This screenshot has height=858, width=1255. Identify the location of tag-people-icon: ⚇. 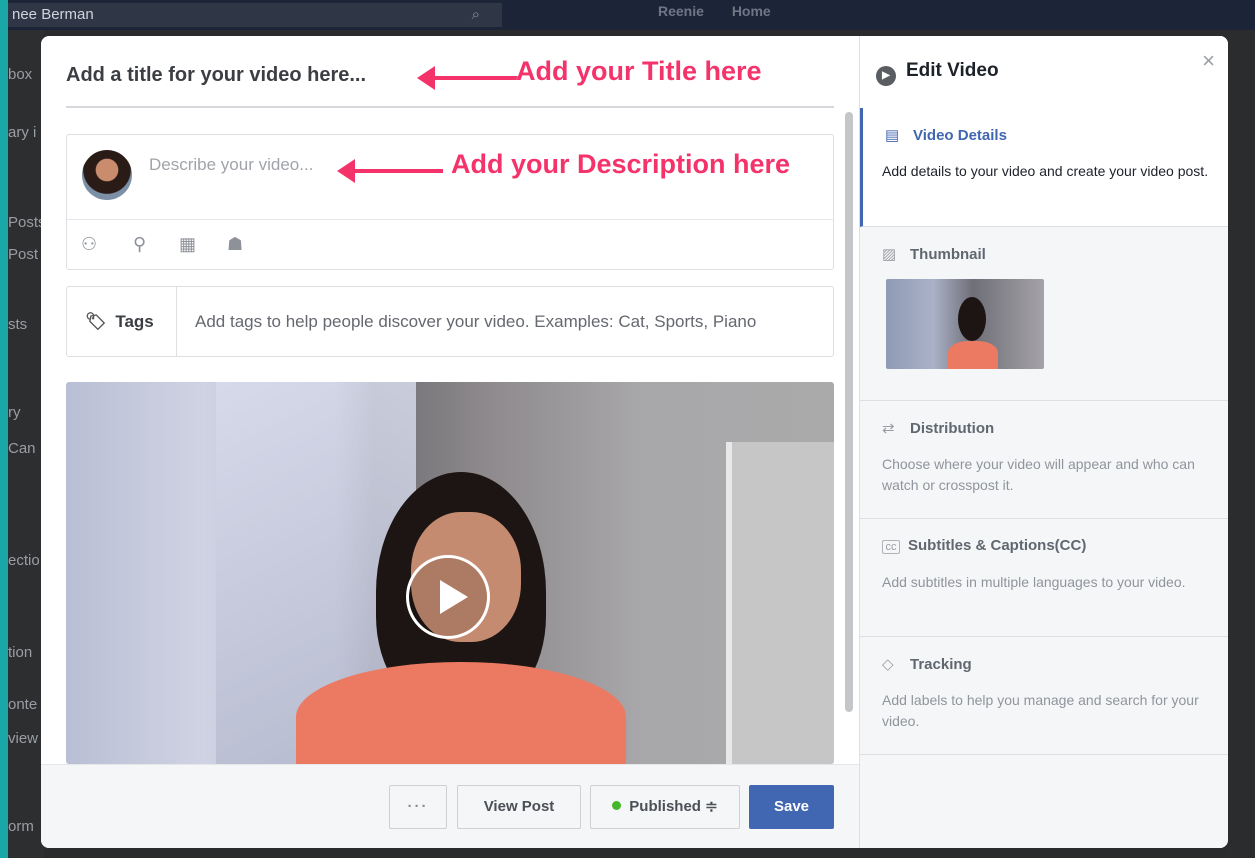
(89, 244).